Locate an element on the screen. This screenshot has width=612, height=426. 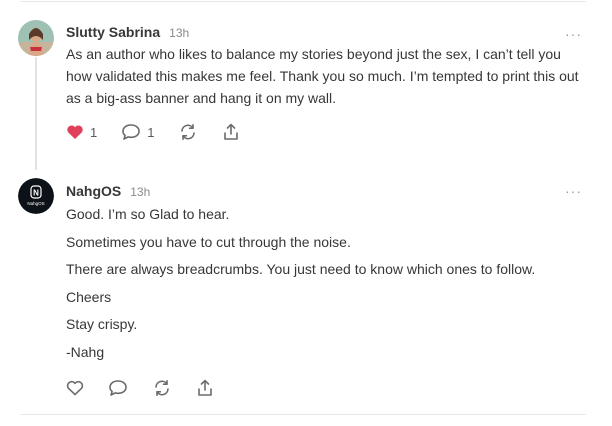
like-button: 1 is located at coordinates (81, 132).